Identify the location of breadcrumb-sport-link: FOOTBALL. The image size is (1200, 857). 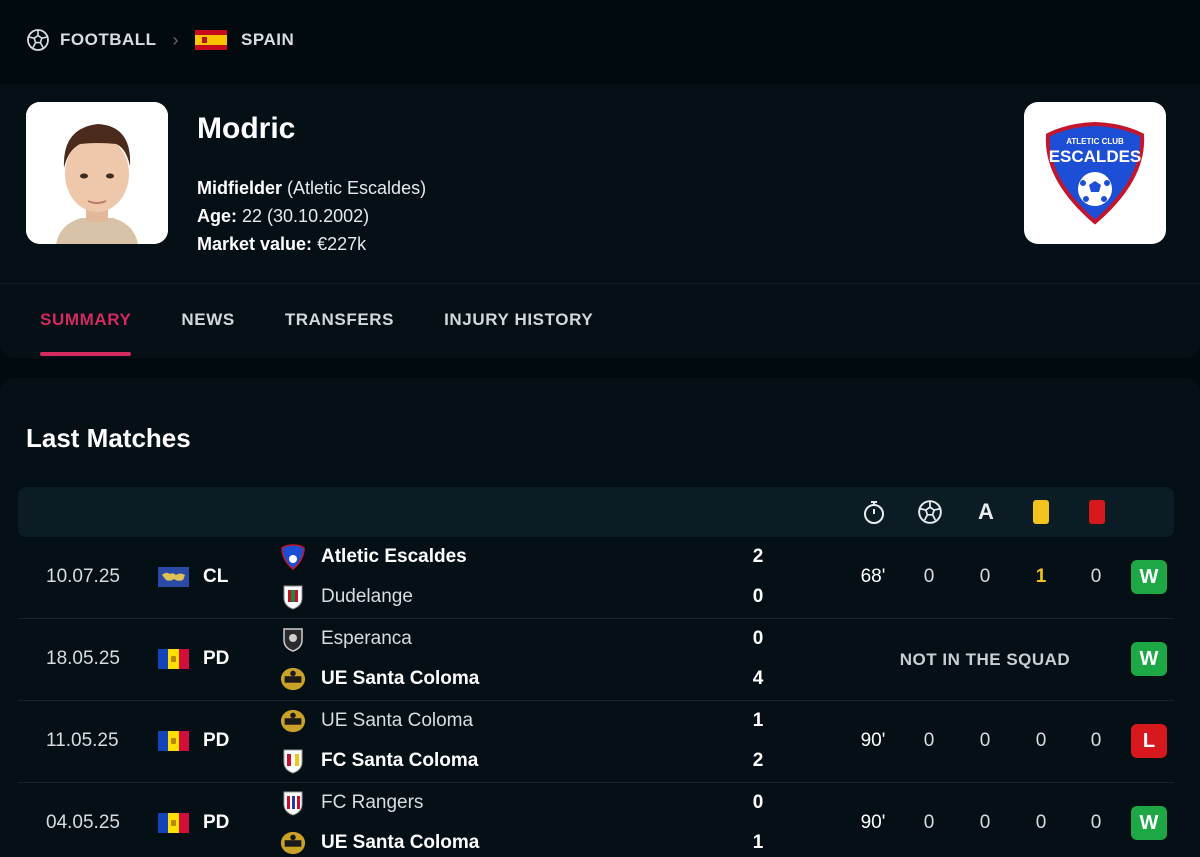
(108, 40).